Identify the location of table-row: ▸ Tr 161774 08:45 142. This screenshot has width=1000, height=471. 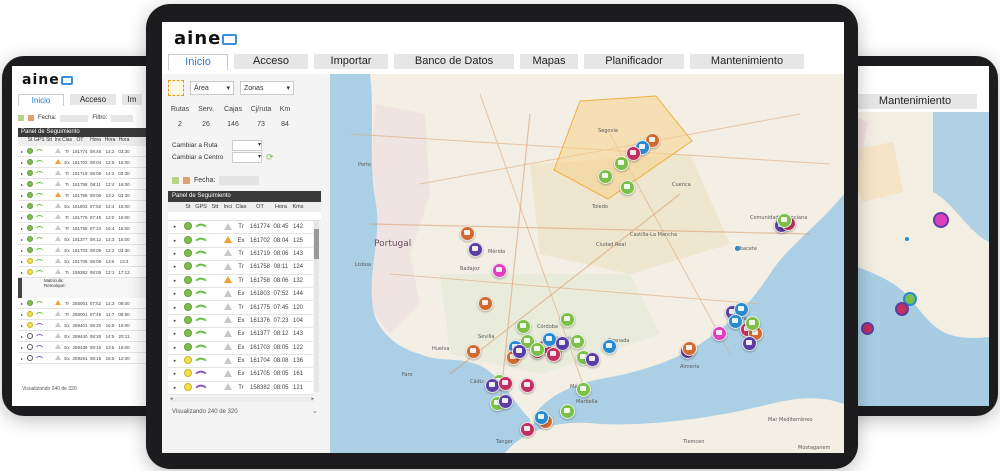
(240, 227).